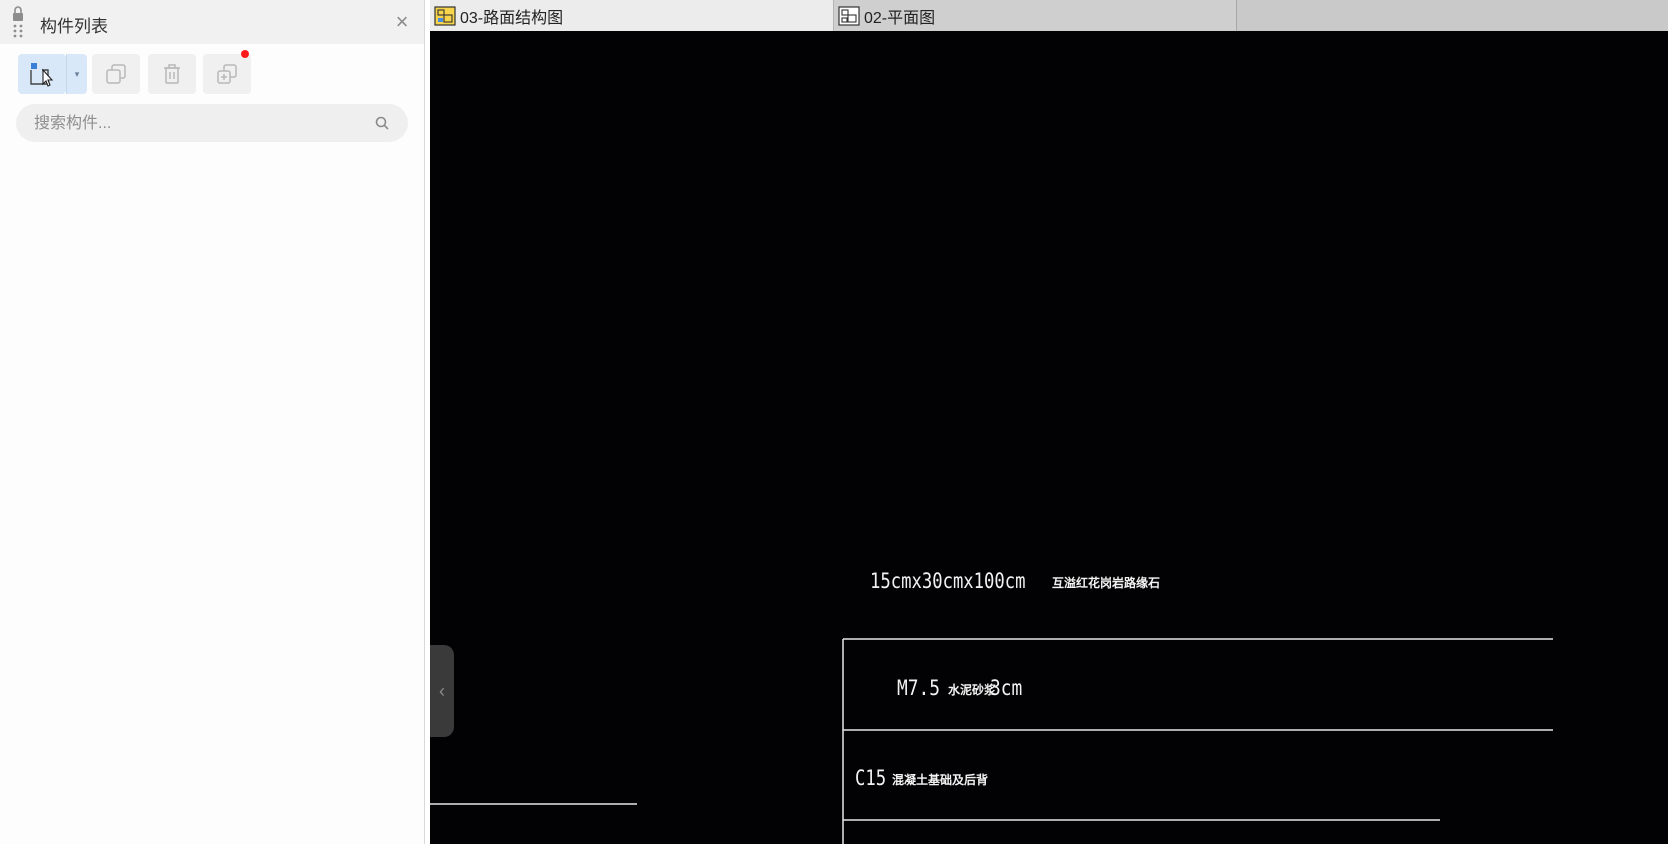 This screenshot has height=844, width=1668. I want to click on chevron-left-icon: ‹, so click(442, 690).